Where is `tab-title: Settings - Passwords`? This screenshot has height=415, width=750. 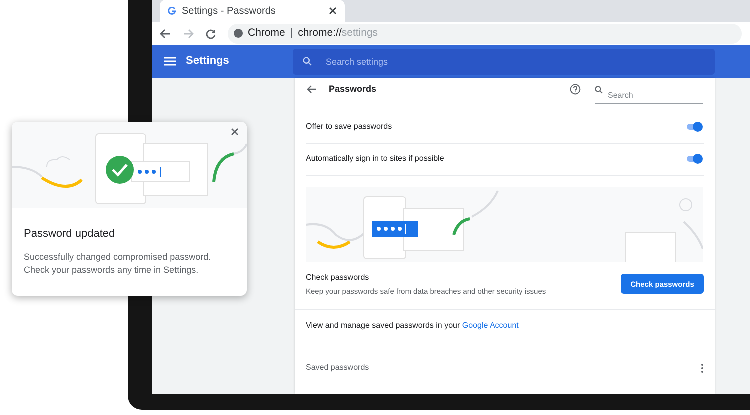
tab-title: Settings - Passwords is located at coordinates (229, 11).